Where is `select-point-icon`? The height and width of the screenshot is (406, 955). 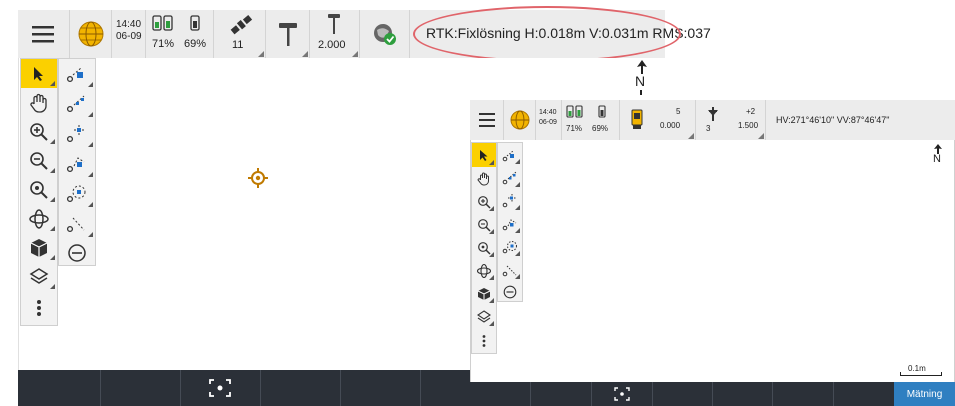
select-point-icon is located at coordinates (508, 155).